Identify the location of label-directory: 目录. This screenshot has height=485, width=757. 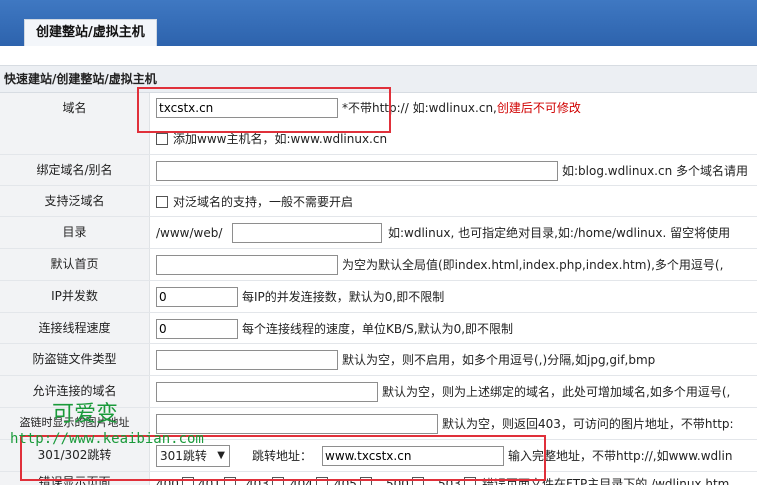
(75, 232).